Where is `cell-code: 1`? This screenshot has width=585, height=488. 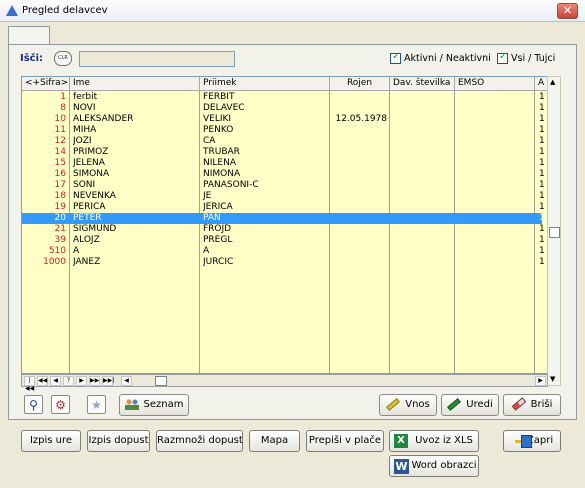 cell-code: 1 is located at coordinates (63, 97).